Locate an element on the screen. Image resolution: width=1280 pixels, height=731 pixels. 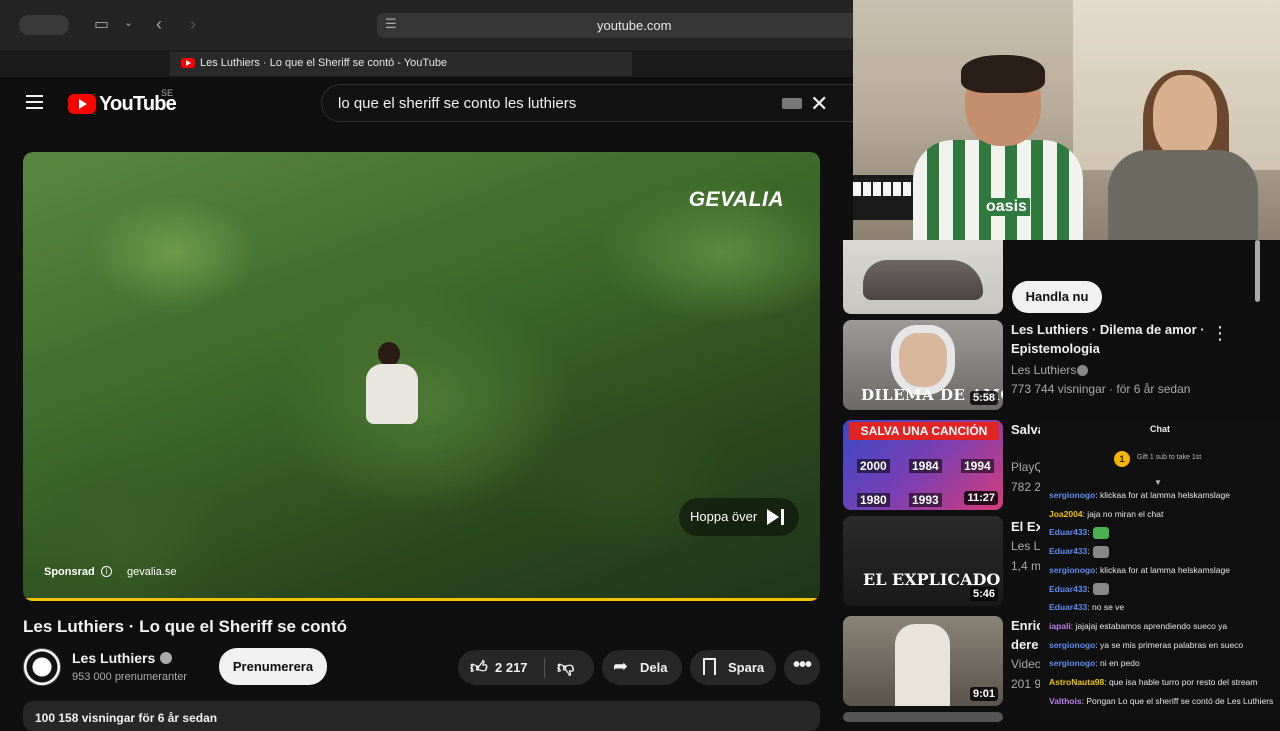
more-actions-button: ••• is located at coordinates (802, 667).